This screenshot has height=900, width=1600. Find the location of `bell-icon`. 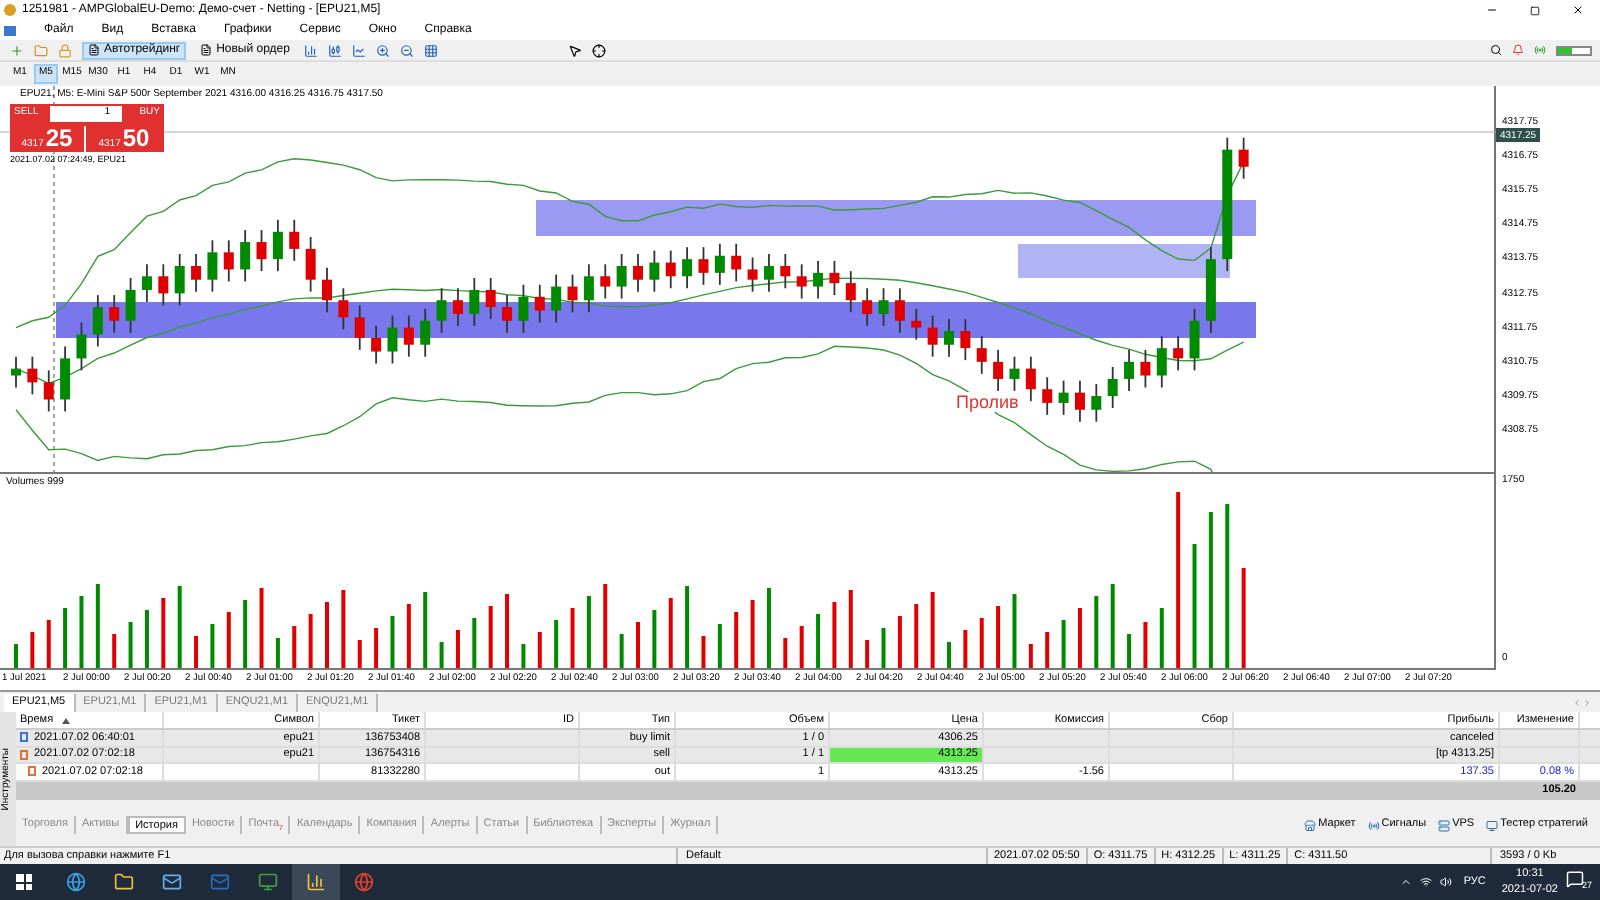

bell-icon is located at coordinates (1518, 50).